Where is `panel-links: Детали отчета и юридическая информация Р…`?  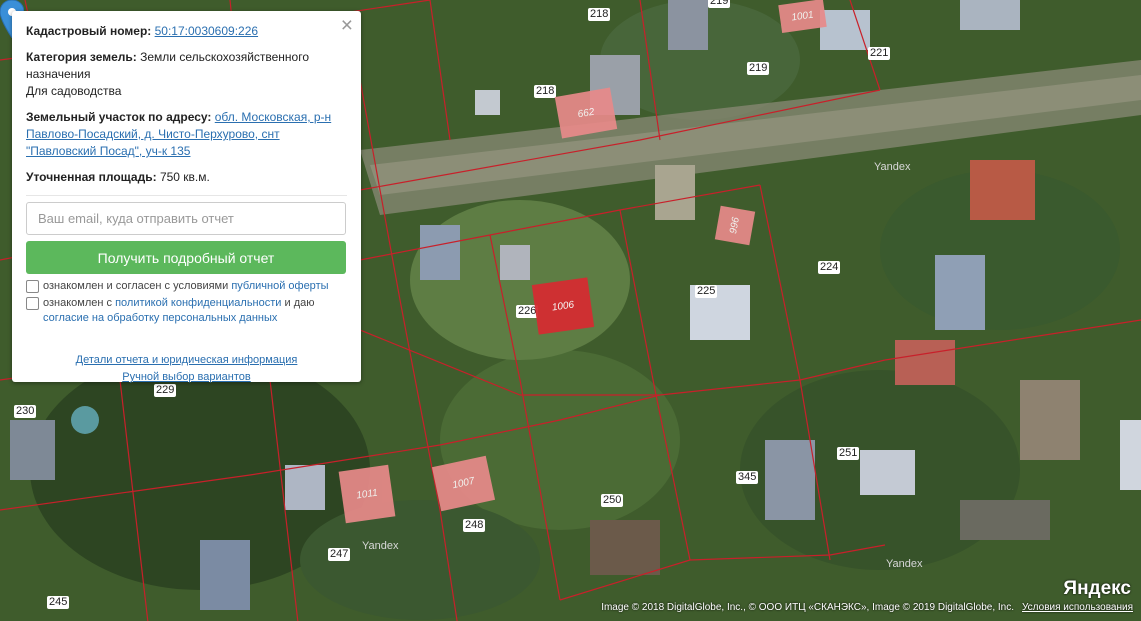 panel-links: Детали отчета и юридическая информация Р… is located at coordinates (186, 369).